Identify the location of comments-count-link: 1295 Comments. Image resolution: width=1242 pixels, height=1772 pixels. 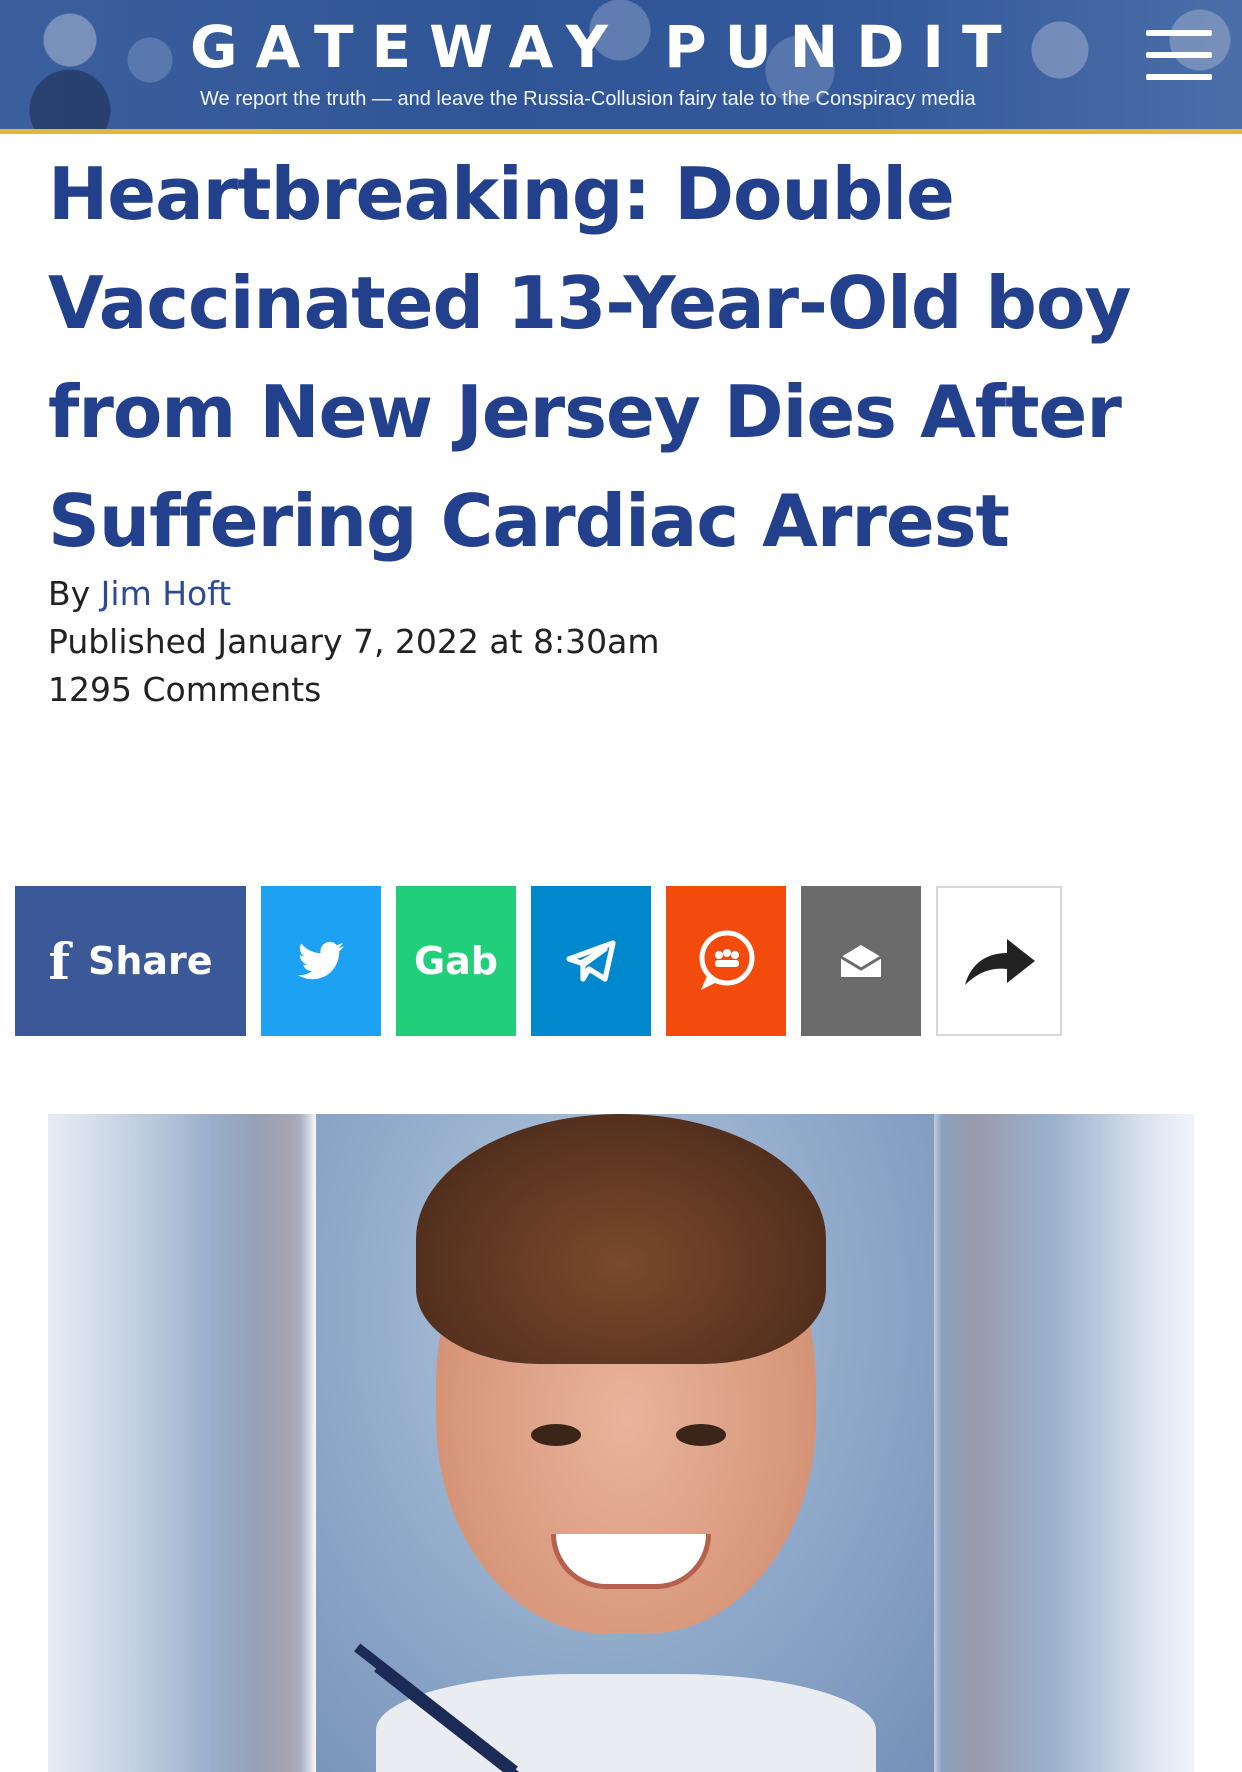
(184, 689).